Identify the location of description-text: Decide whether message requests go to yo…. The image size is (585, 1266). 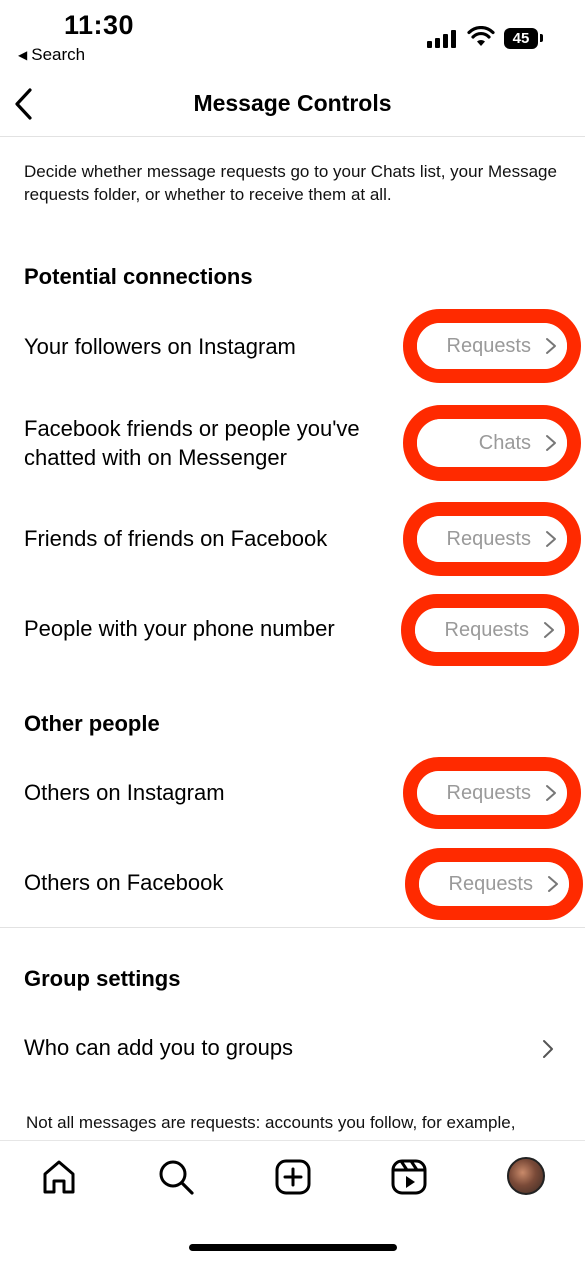
(290, 183).